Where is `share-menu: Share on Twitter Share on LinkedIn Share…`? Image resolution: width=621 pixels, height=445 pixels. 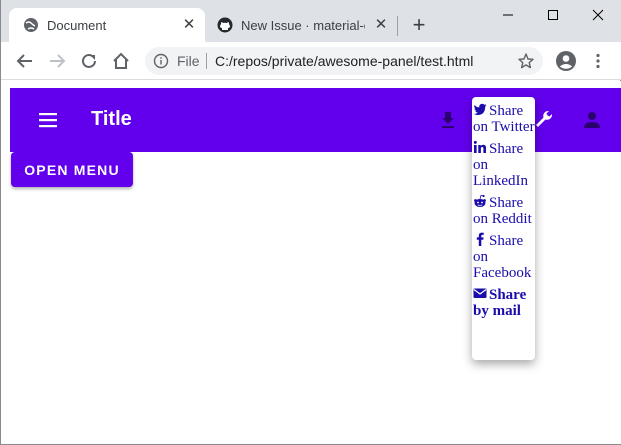
share-menu: Share on Twitter Share on LinkedIn Share… is located at coordinates (503, 228).